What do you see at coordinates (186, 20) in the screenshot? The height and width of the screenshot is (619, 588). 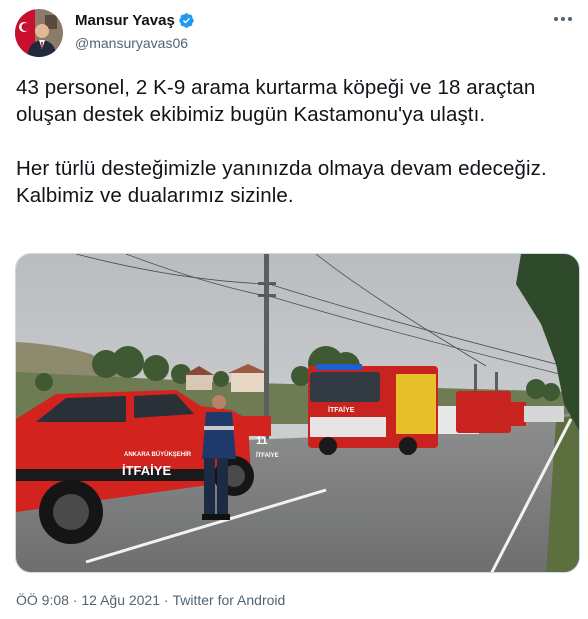 I see `verified-badge-icon` at bounding box center [186, 20].